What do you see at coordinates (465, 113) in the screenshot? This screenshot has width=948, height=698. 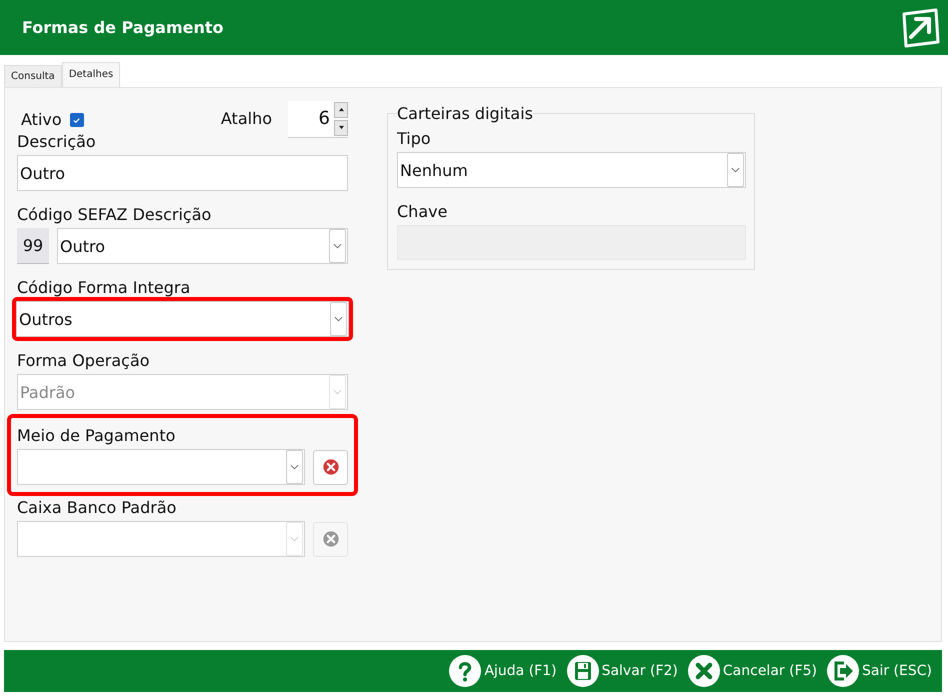 I see `group-legend: Carteiras digitais` at bounding box center [465, 113].